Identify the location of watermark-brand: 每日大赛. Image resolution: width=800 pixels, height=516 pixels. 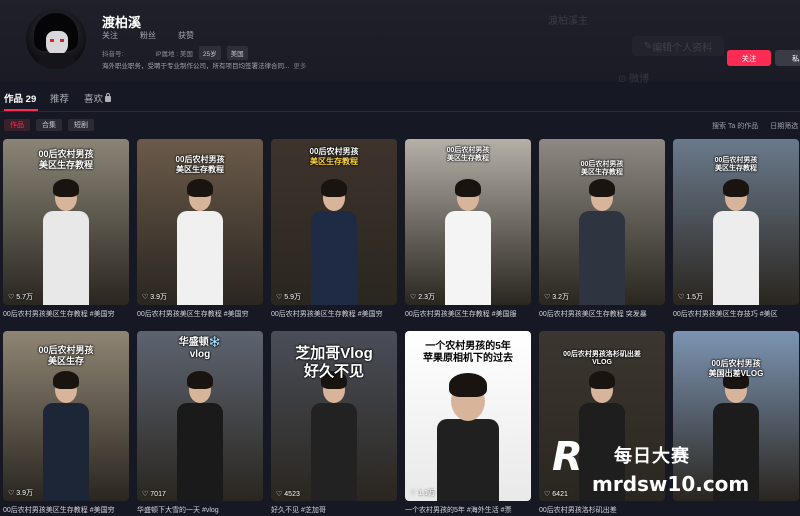
(652, 456).